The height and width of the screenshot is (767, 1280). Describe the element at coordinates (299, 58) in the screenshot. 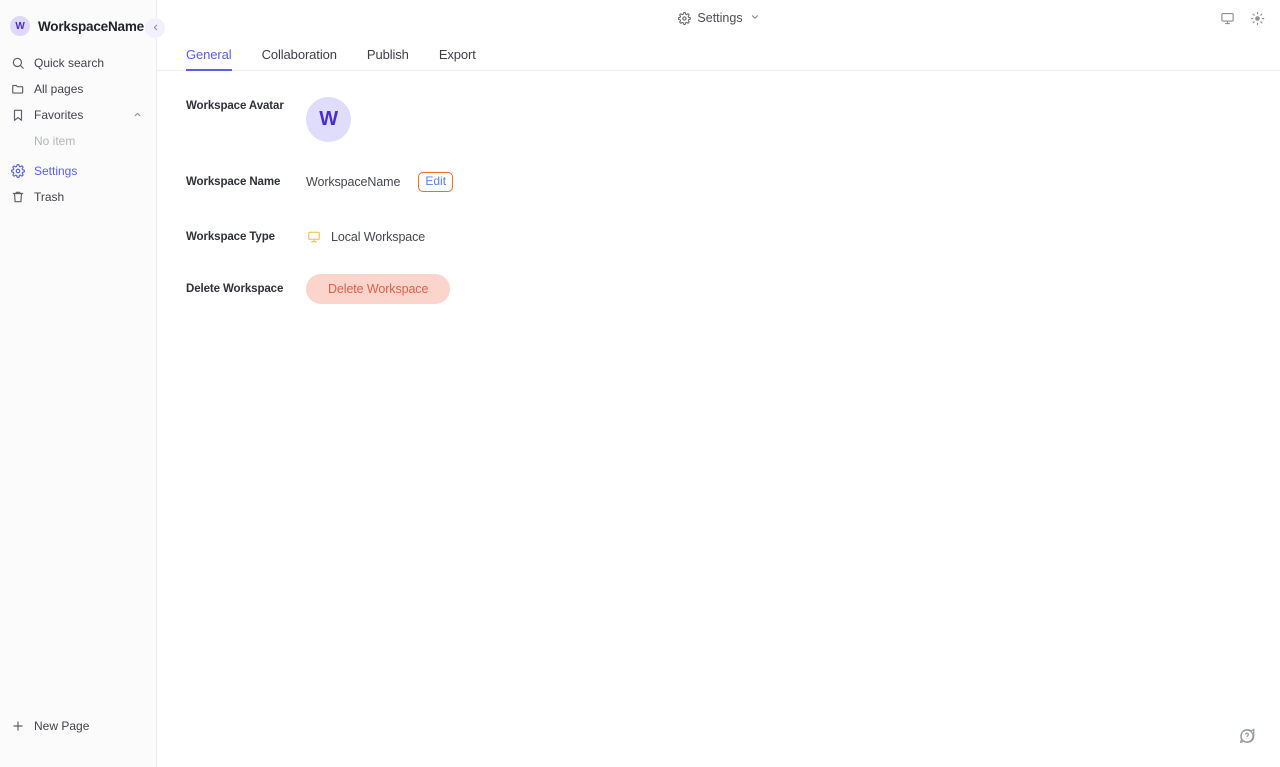

I see `tab-collaboration: Collaboration` at that location.